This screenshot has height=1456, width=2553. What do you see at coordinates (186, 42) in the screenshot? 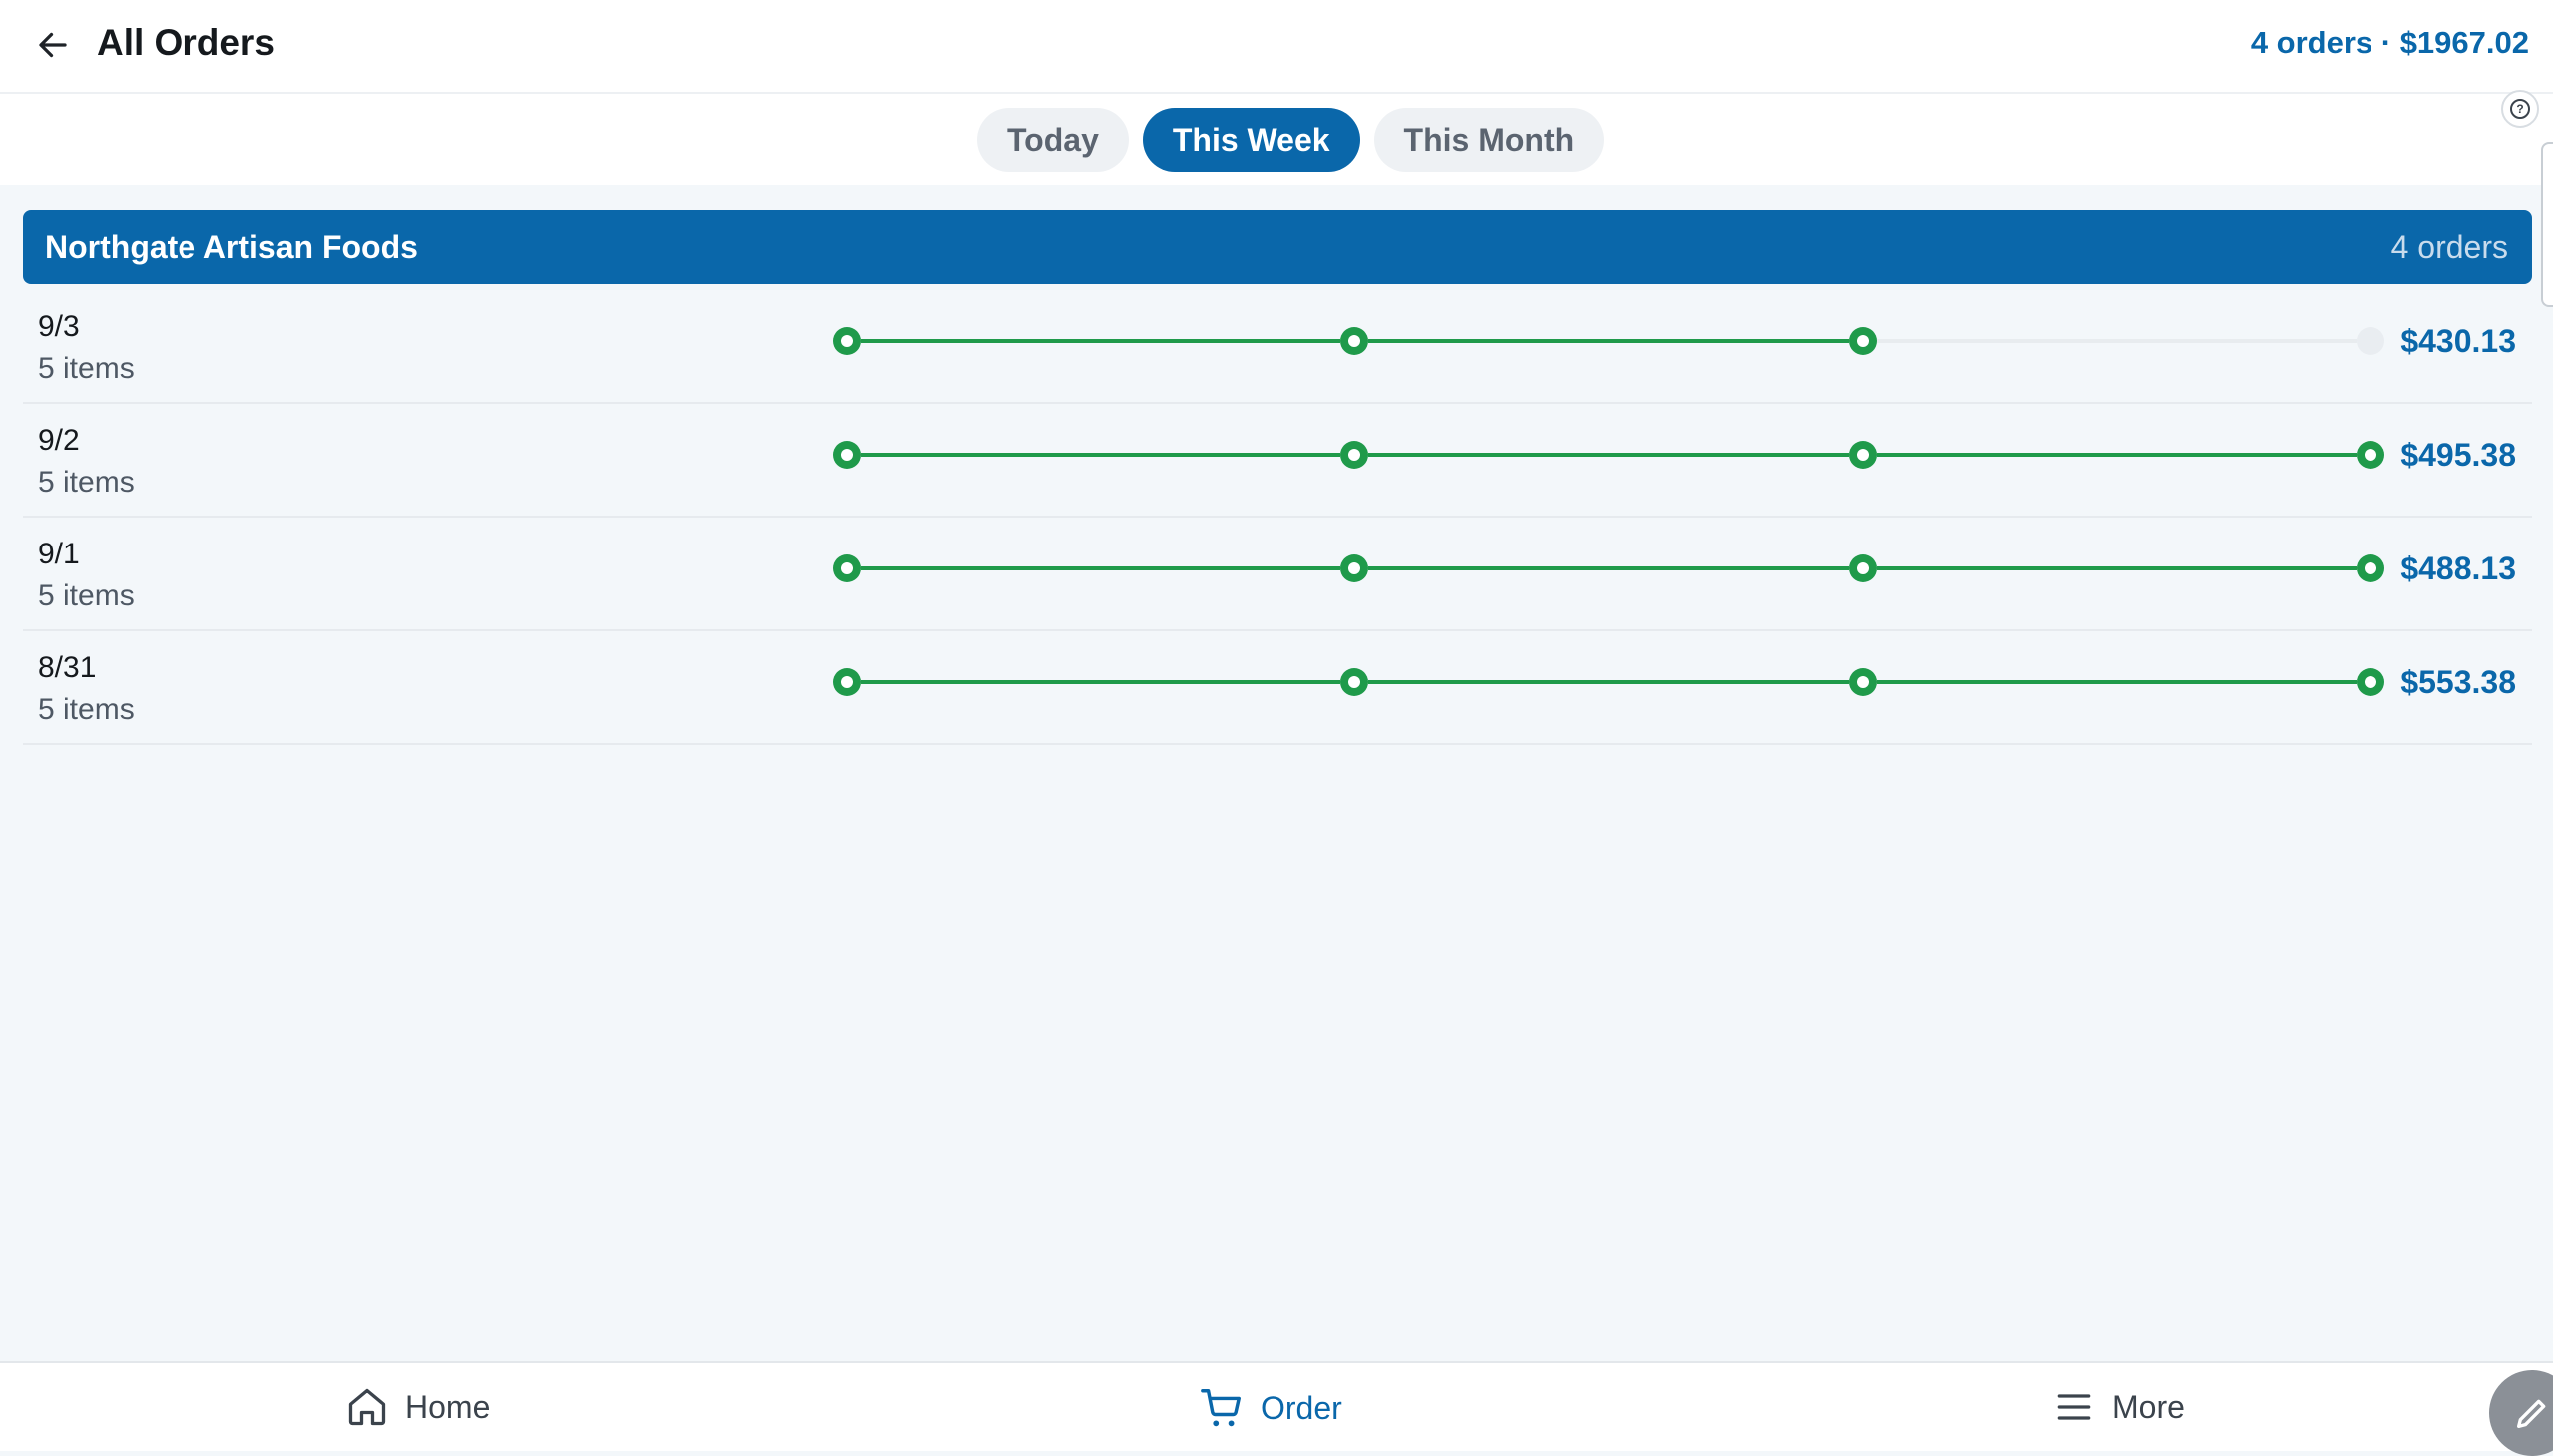
I see `page-title: All Orders` at bounding box center [186, 42].